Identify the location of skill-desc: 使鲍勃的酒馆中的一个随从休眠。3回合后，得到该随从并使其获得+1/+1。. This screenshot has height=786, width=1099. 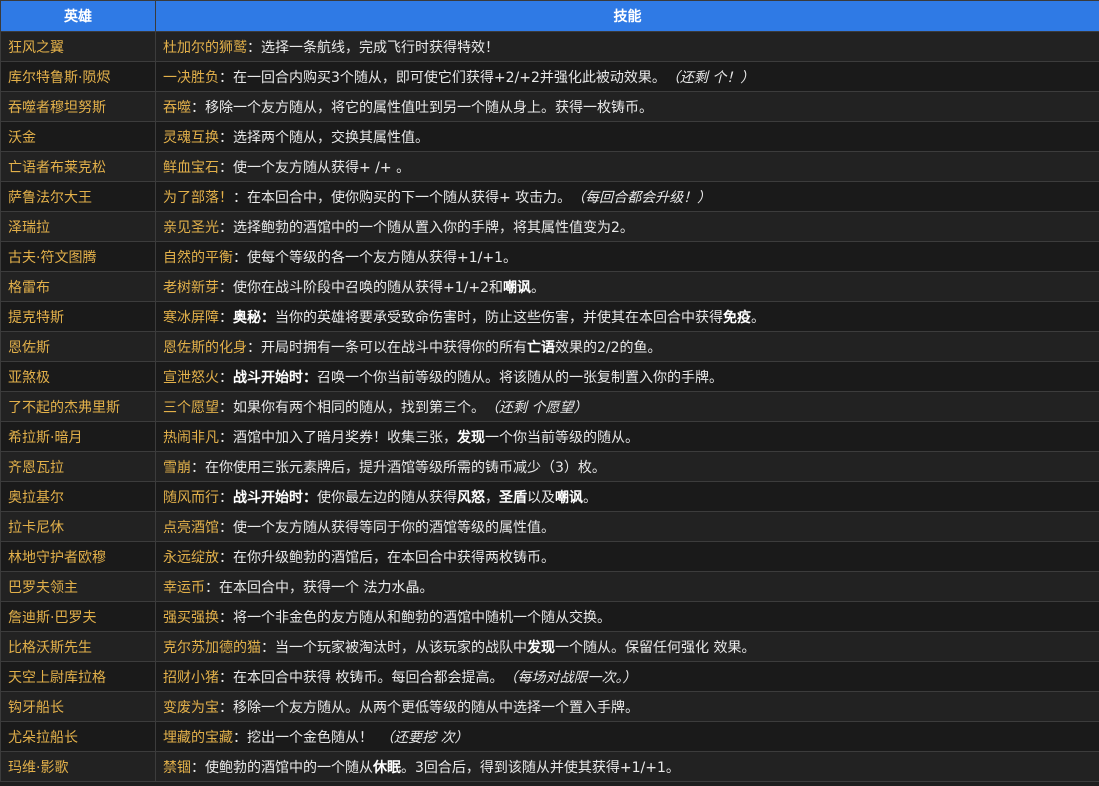
(442, 767).